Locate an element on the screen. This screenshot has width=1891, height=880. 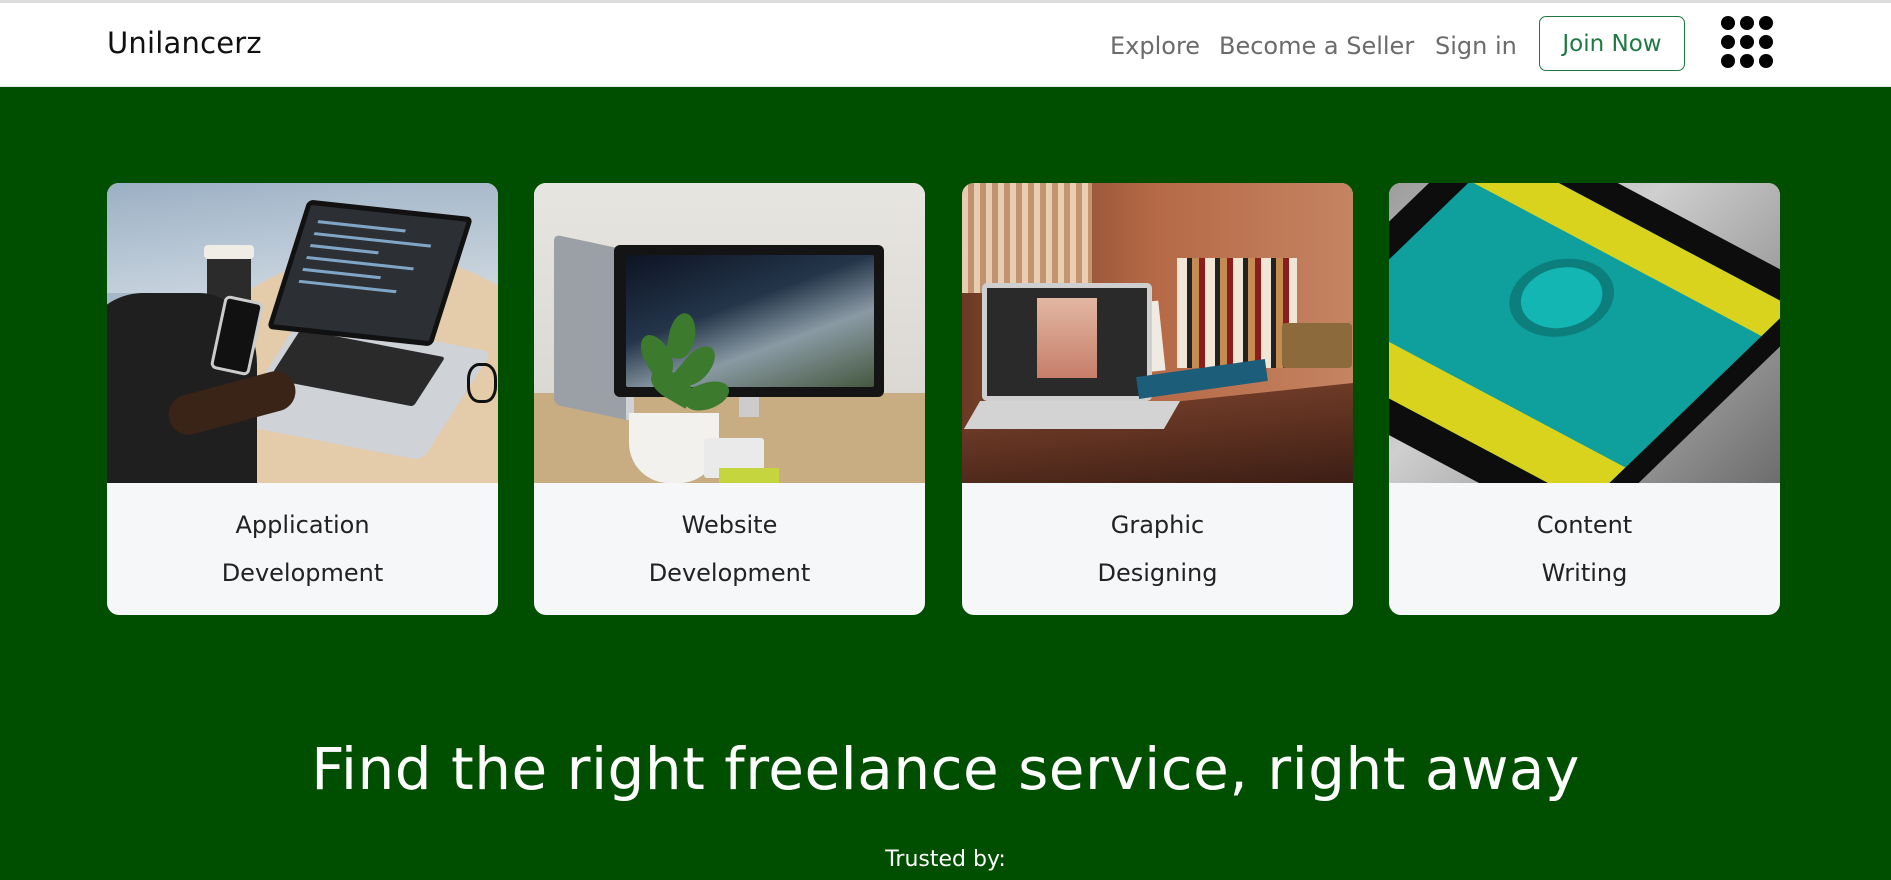
card-label-line1: Graphic is located at coordinates (1157, 525).